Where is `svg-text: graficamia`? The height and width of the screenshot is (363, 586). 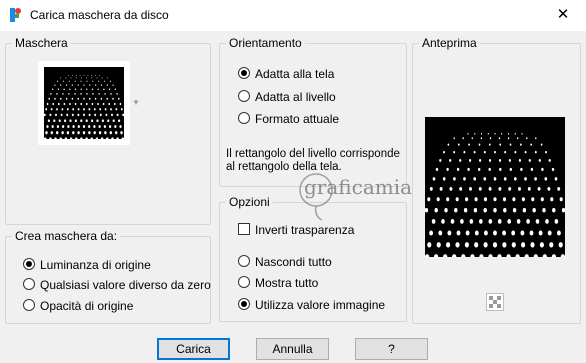 svg-text: graficamia is located at coordinates (358, 187).